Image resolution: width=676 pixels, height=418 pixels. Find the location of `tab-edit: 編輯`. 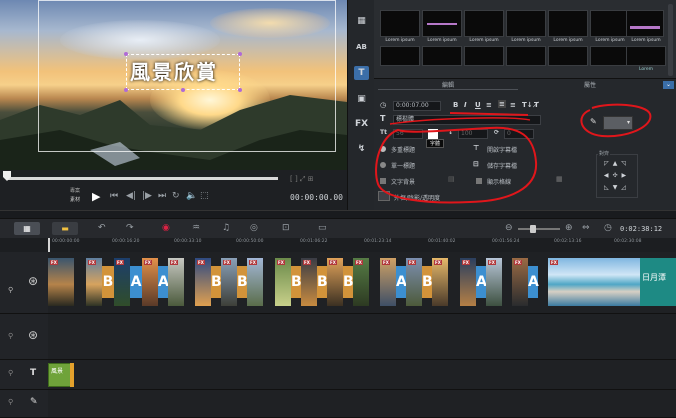

tab-edit: 編輯 is located at coordinates (448, 85).